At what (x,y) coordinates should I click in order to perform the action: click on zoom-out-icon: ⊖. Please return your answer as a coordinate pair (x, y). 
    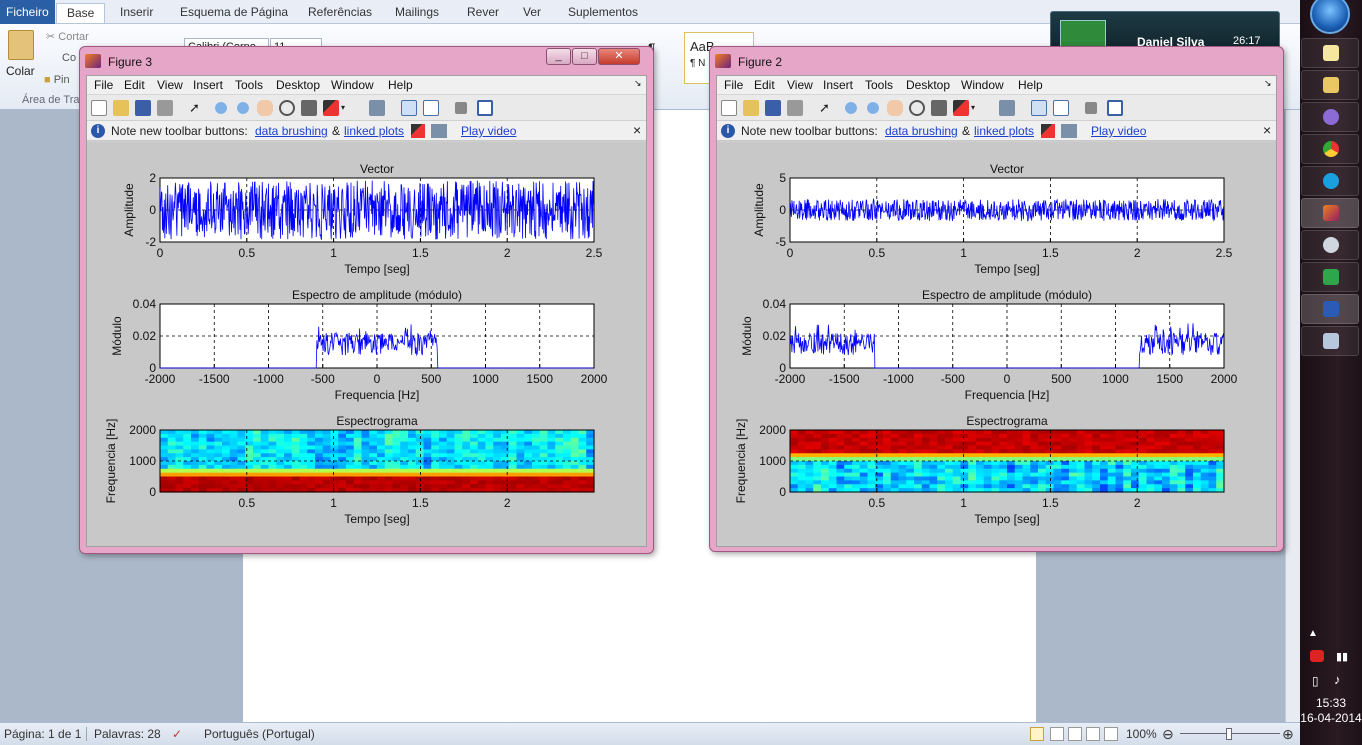
    Looking at the image, I should click on (1168, 734).